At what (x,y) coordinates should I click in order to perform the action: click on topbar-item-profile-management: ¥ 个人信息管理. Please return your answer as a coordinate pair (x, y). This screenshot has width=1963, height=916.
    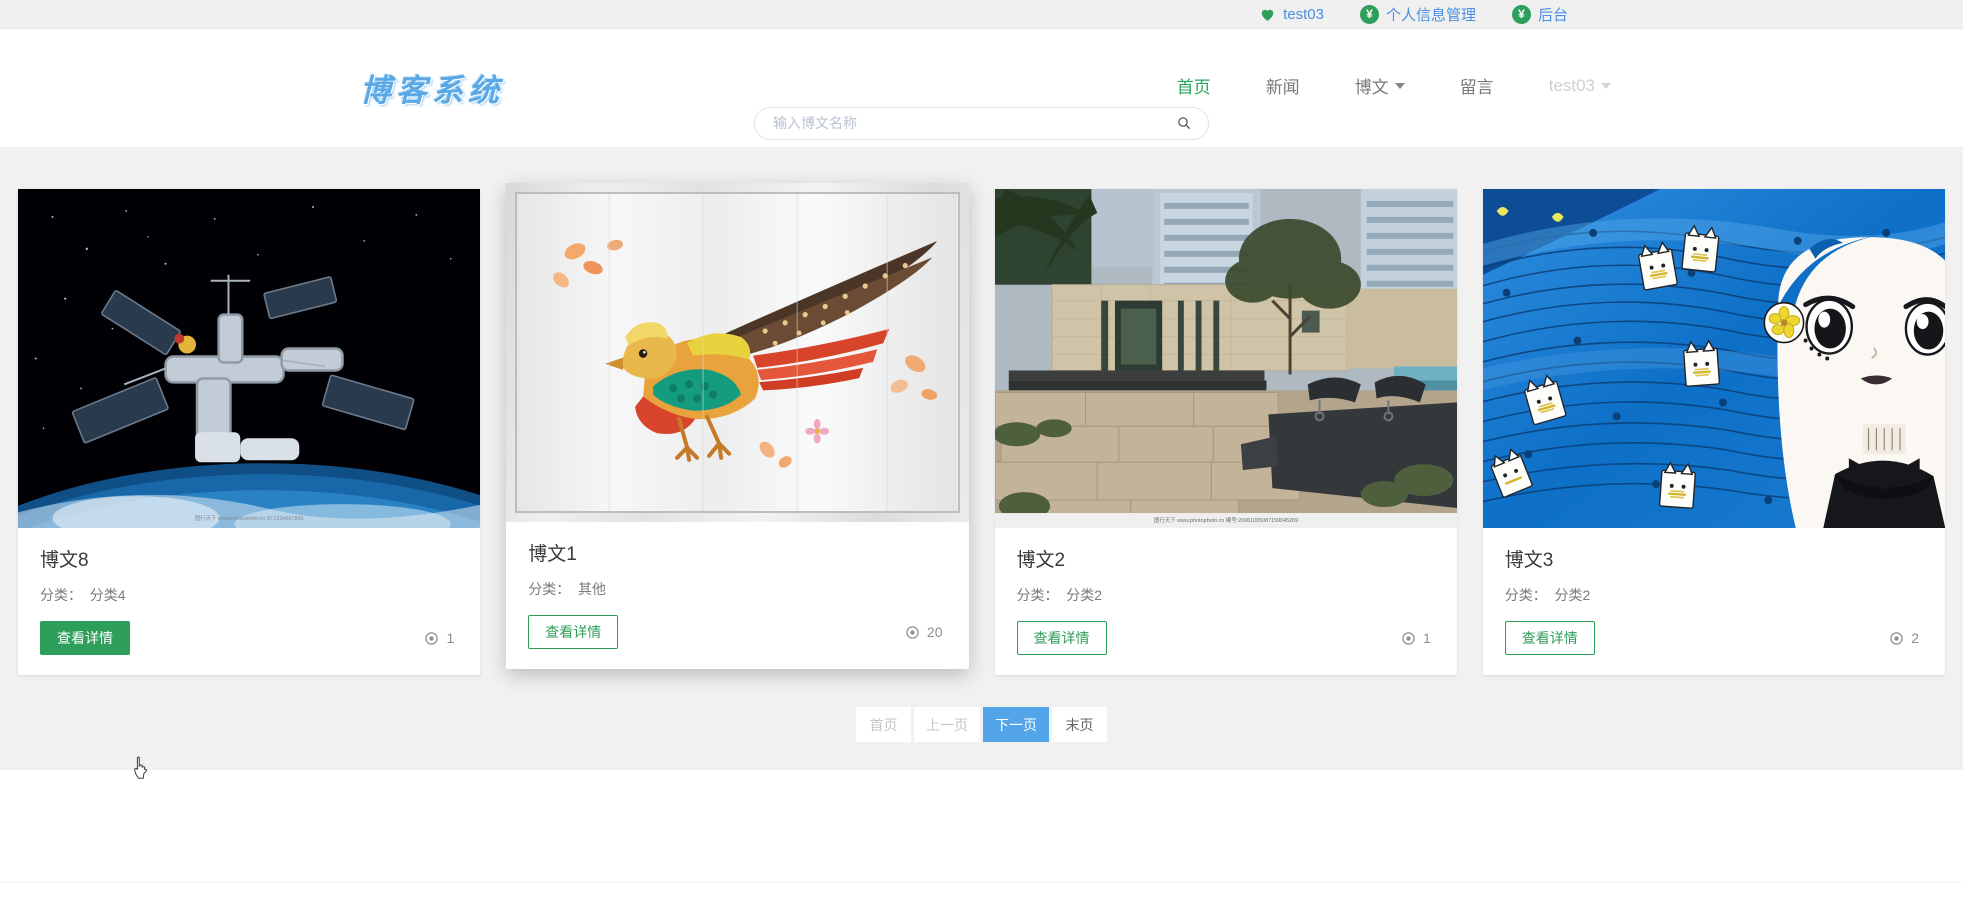
    Looking at the image, I should click on (1417, 14).